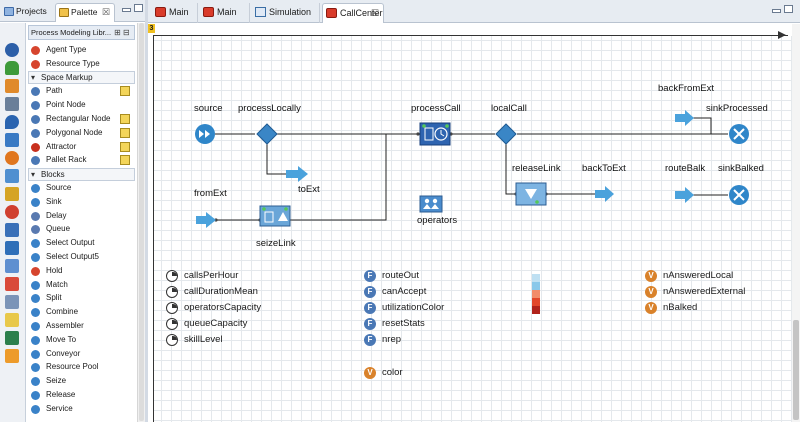 Image resolution: width=800 pixels, height=422 pixels. I want to click on palette-item: Point Node, so click(81, 105).